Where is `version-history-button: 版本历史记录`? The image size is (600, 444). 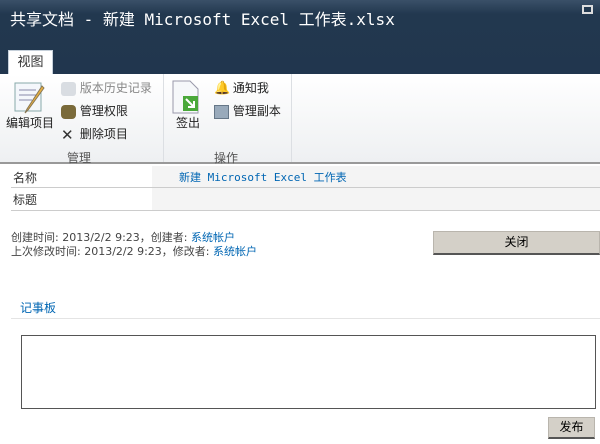 version-history-button: 版本历史记录 is located at coordinates (106, 87).